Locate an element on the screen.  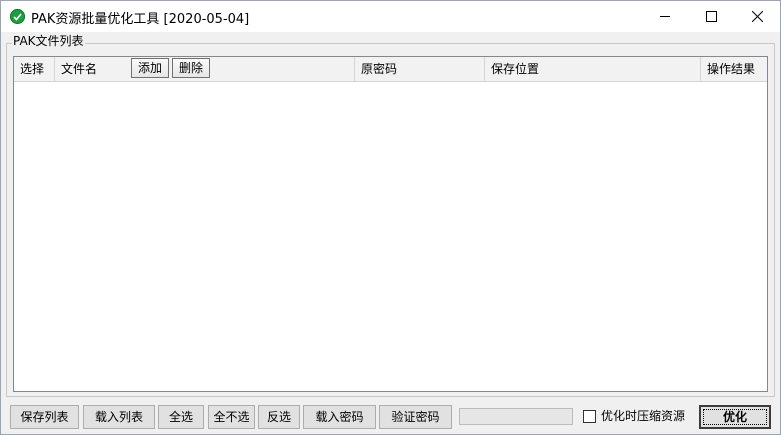
compress-checkbox-label: 优化时压缩资源 is located at coordinates (643, 416).